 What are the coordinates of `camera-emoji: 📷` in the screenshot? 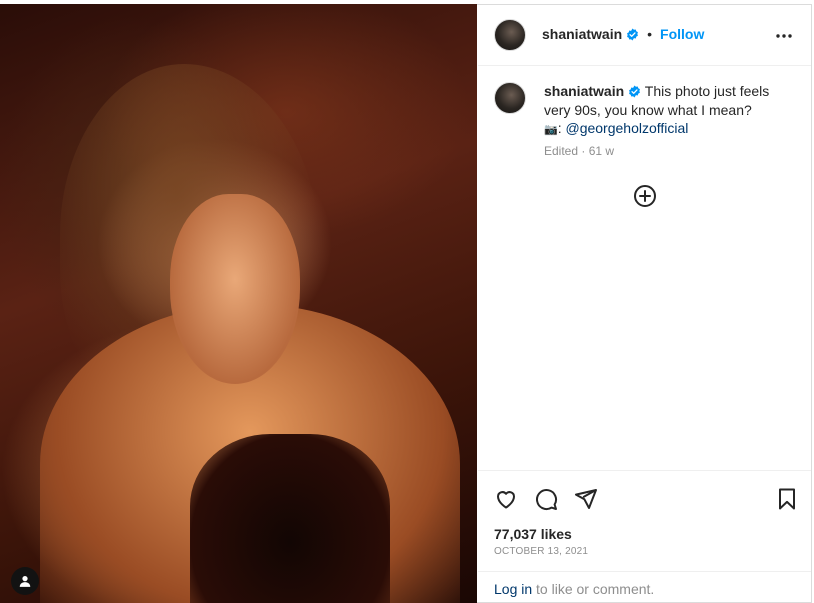 It's located at (551, 130).